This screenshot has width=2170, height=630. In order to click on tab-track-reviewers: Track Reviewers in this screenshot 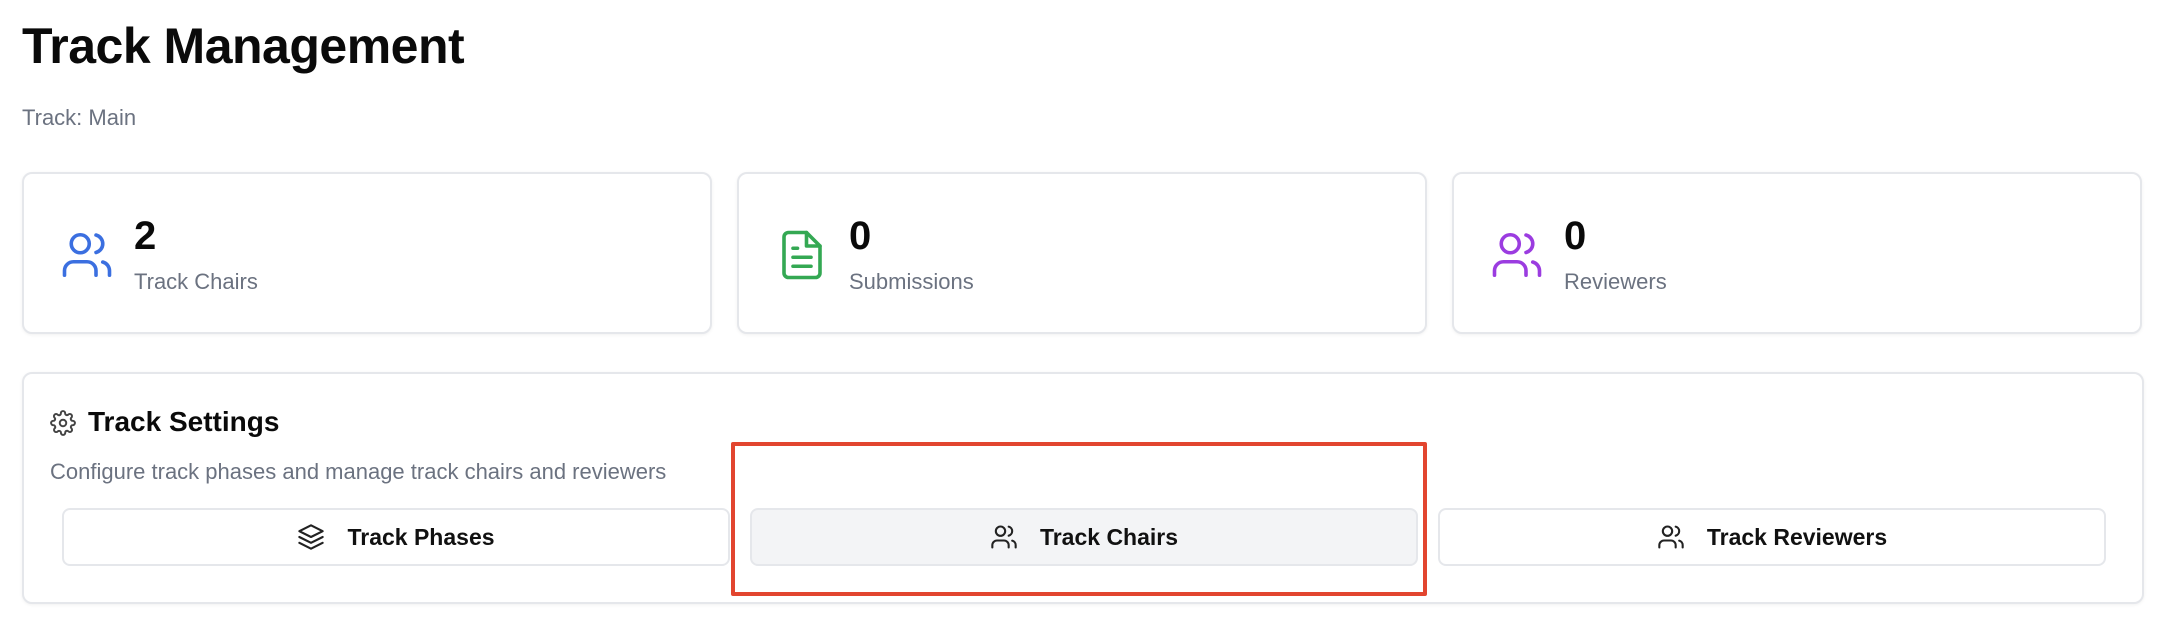, I will do `click(1772, 537)`.